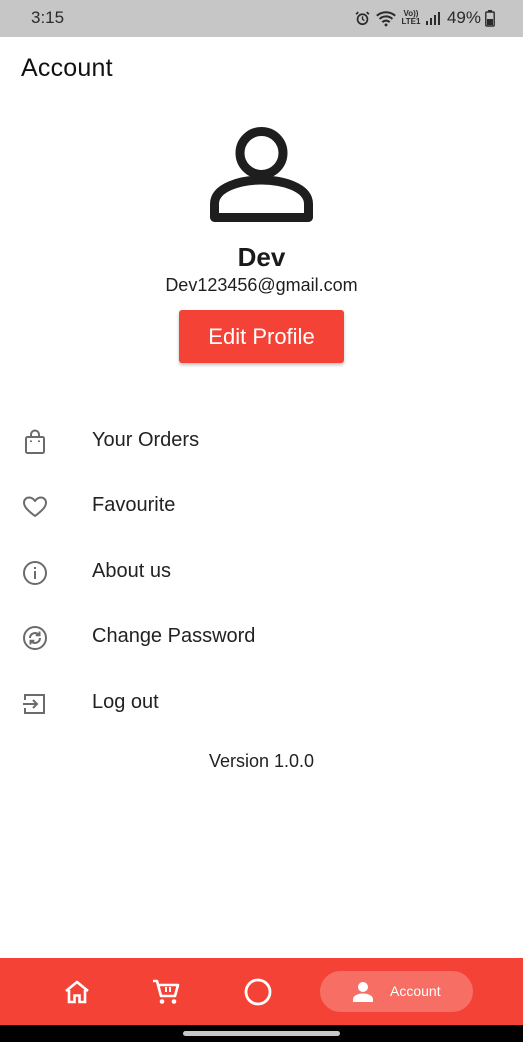 The height and width of the screenshot is (1042, 523). Describe the element at coordinates (134, 505) in the screenshot. I see `menu-item-label: Favourite` at that location.